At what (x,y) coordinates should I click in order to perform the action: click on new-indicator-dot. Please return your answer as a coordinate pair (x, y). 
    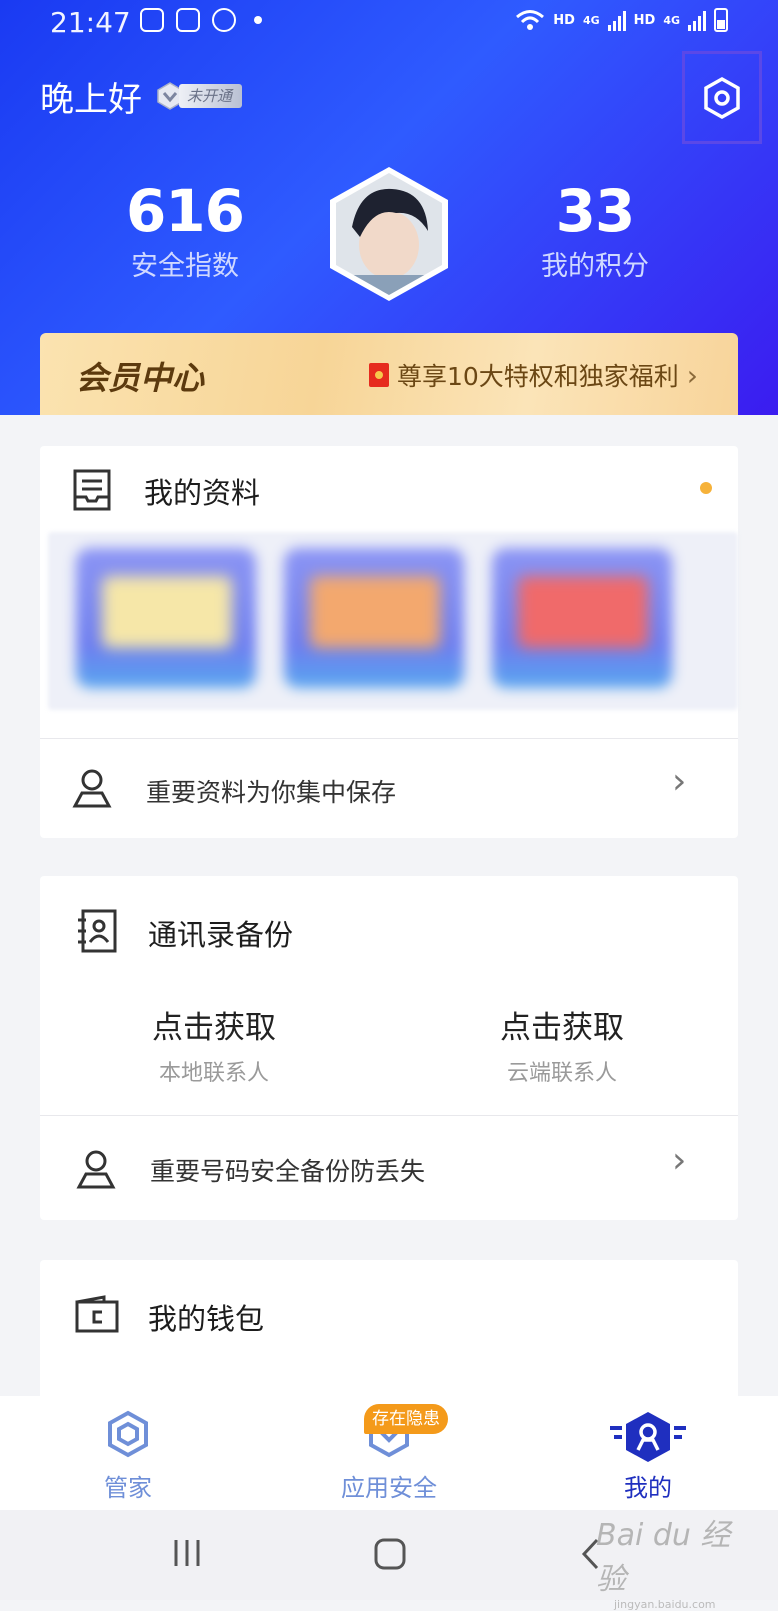
    Looking at the image, I should click on (706, 488).